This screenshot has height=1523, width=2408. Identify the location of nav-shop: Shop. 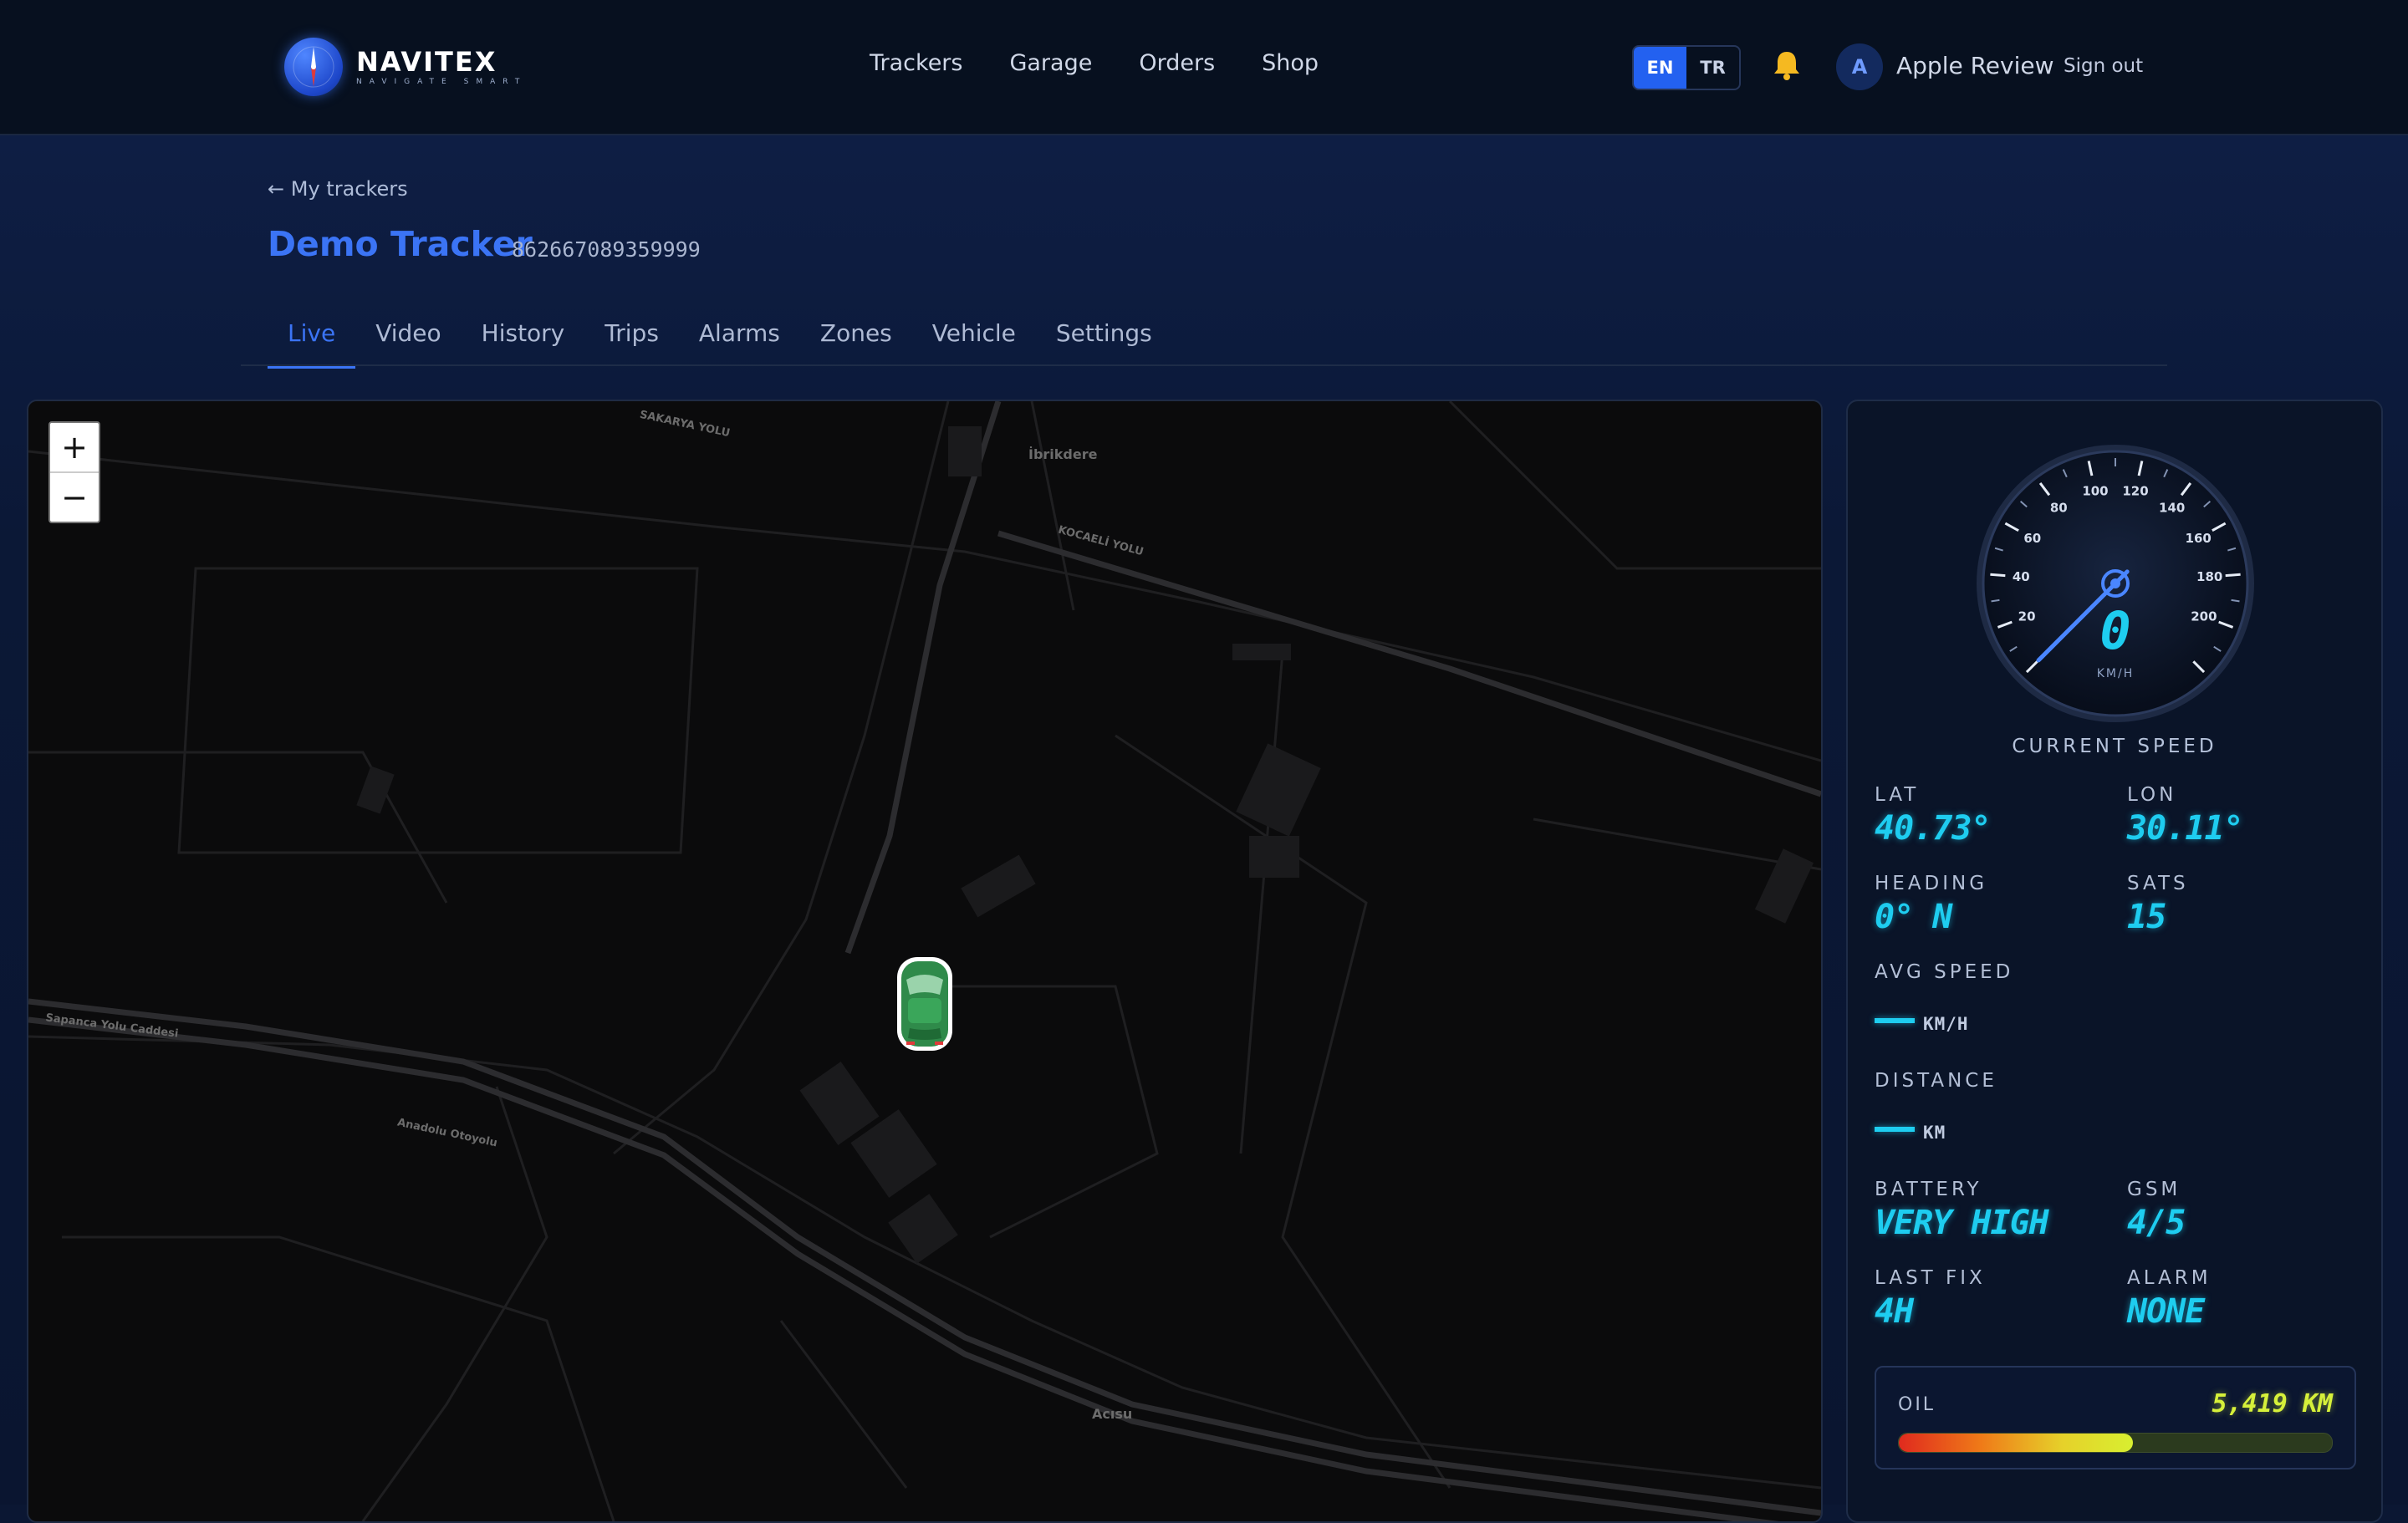
(1291, 63).